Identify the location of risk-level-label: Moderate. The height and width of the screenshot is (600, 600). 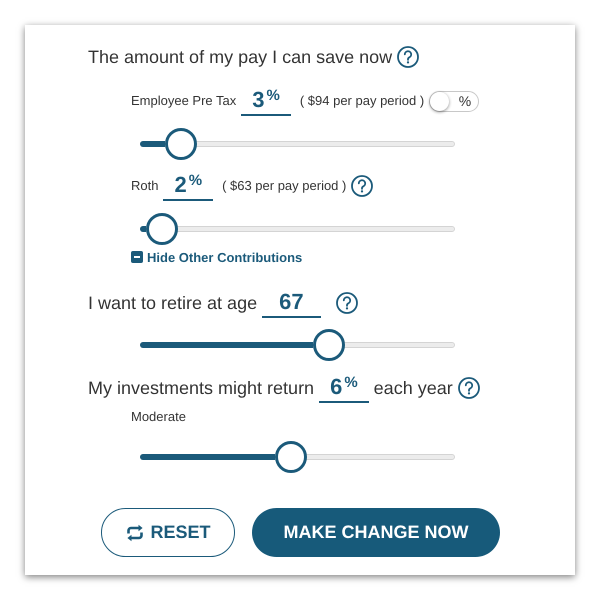
(158, 417).